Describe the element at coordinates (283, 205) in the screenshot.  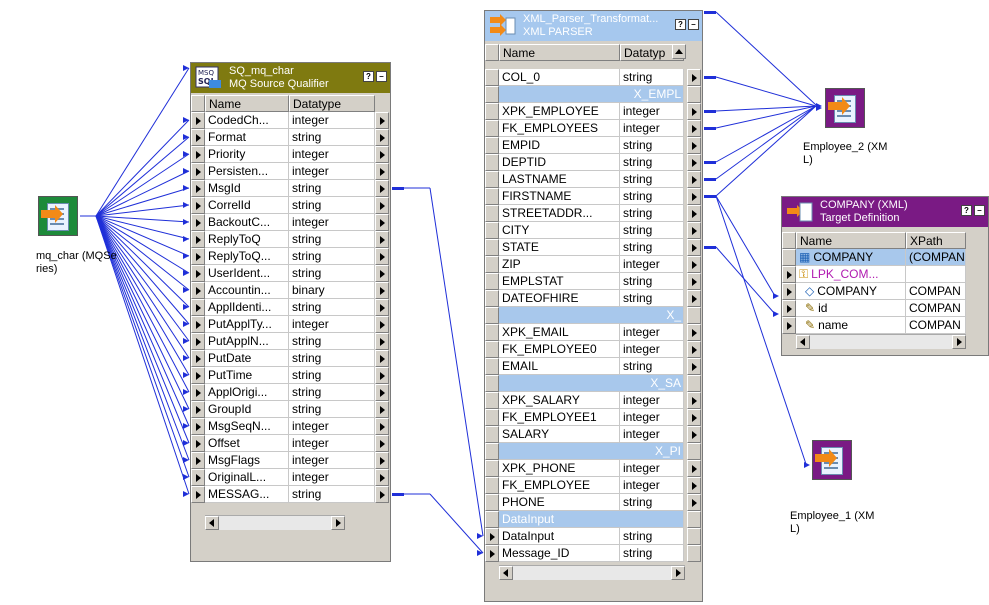
I see `table-row: CorrelId string` at that location.